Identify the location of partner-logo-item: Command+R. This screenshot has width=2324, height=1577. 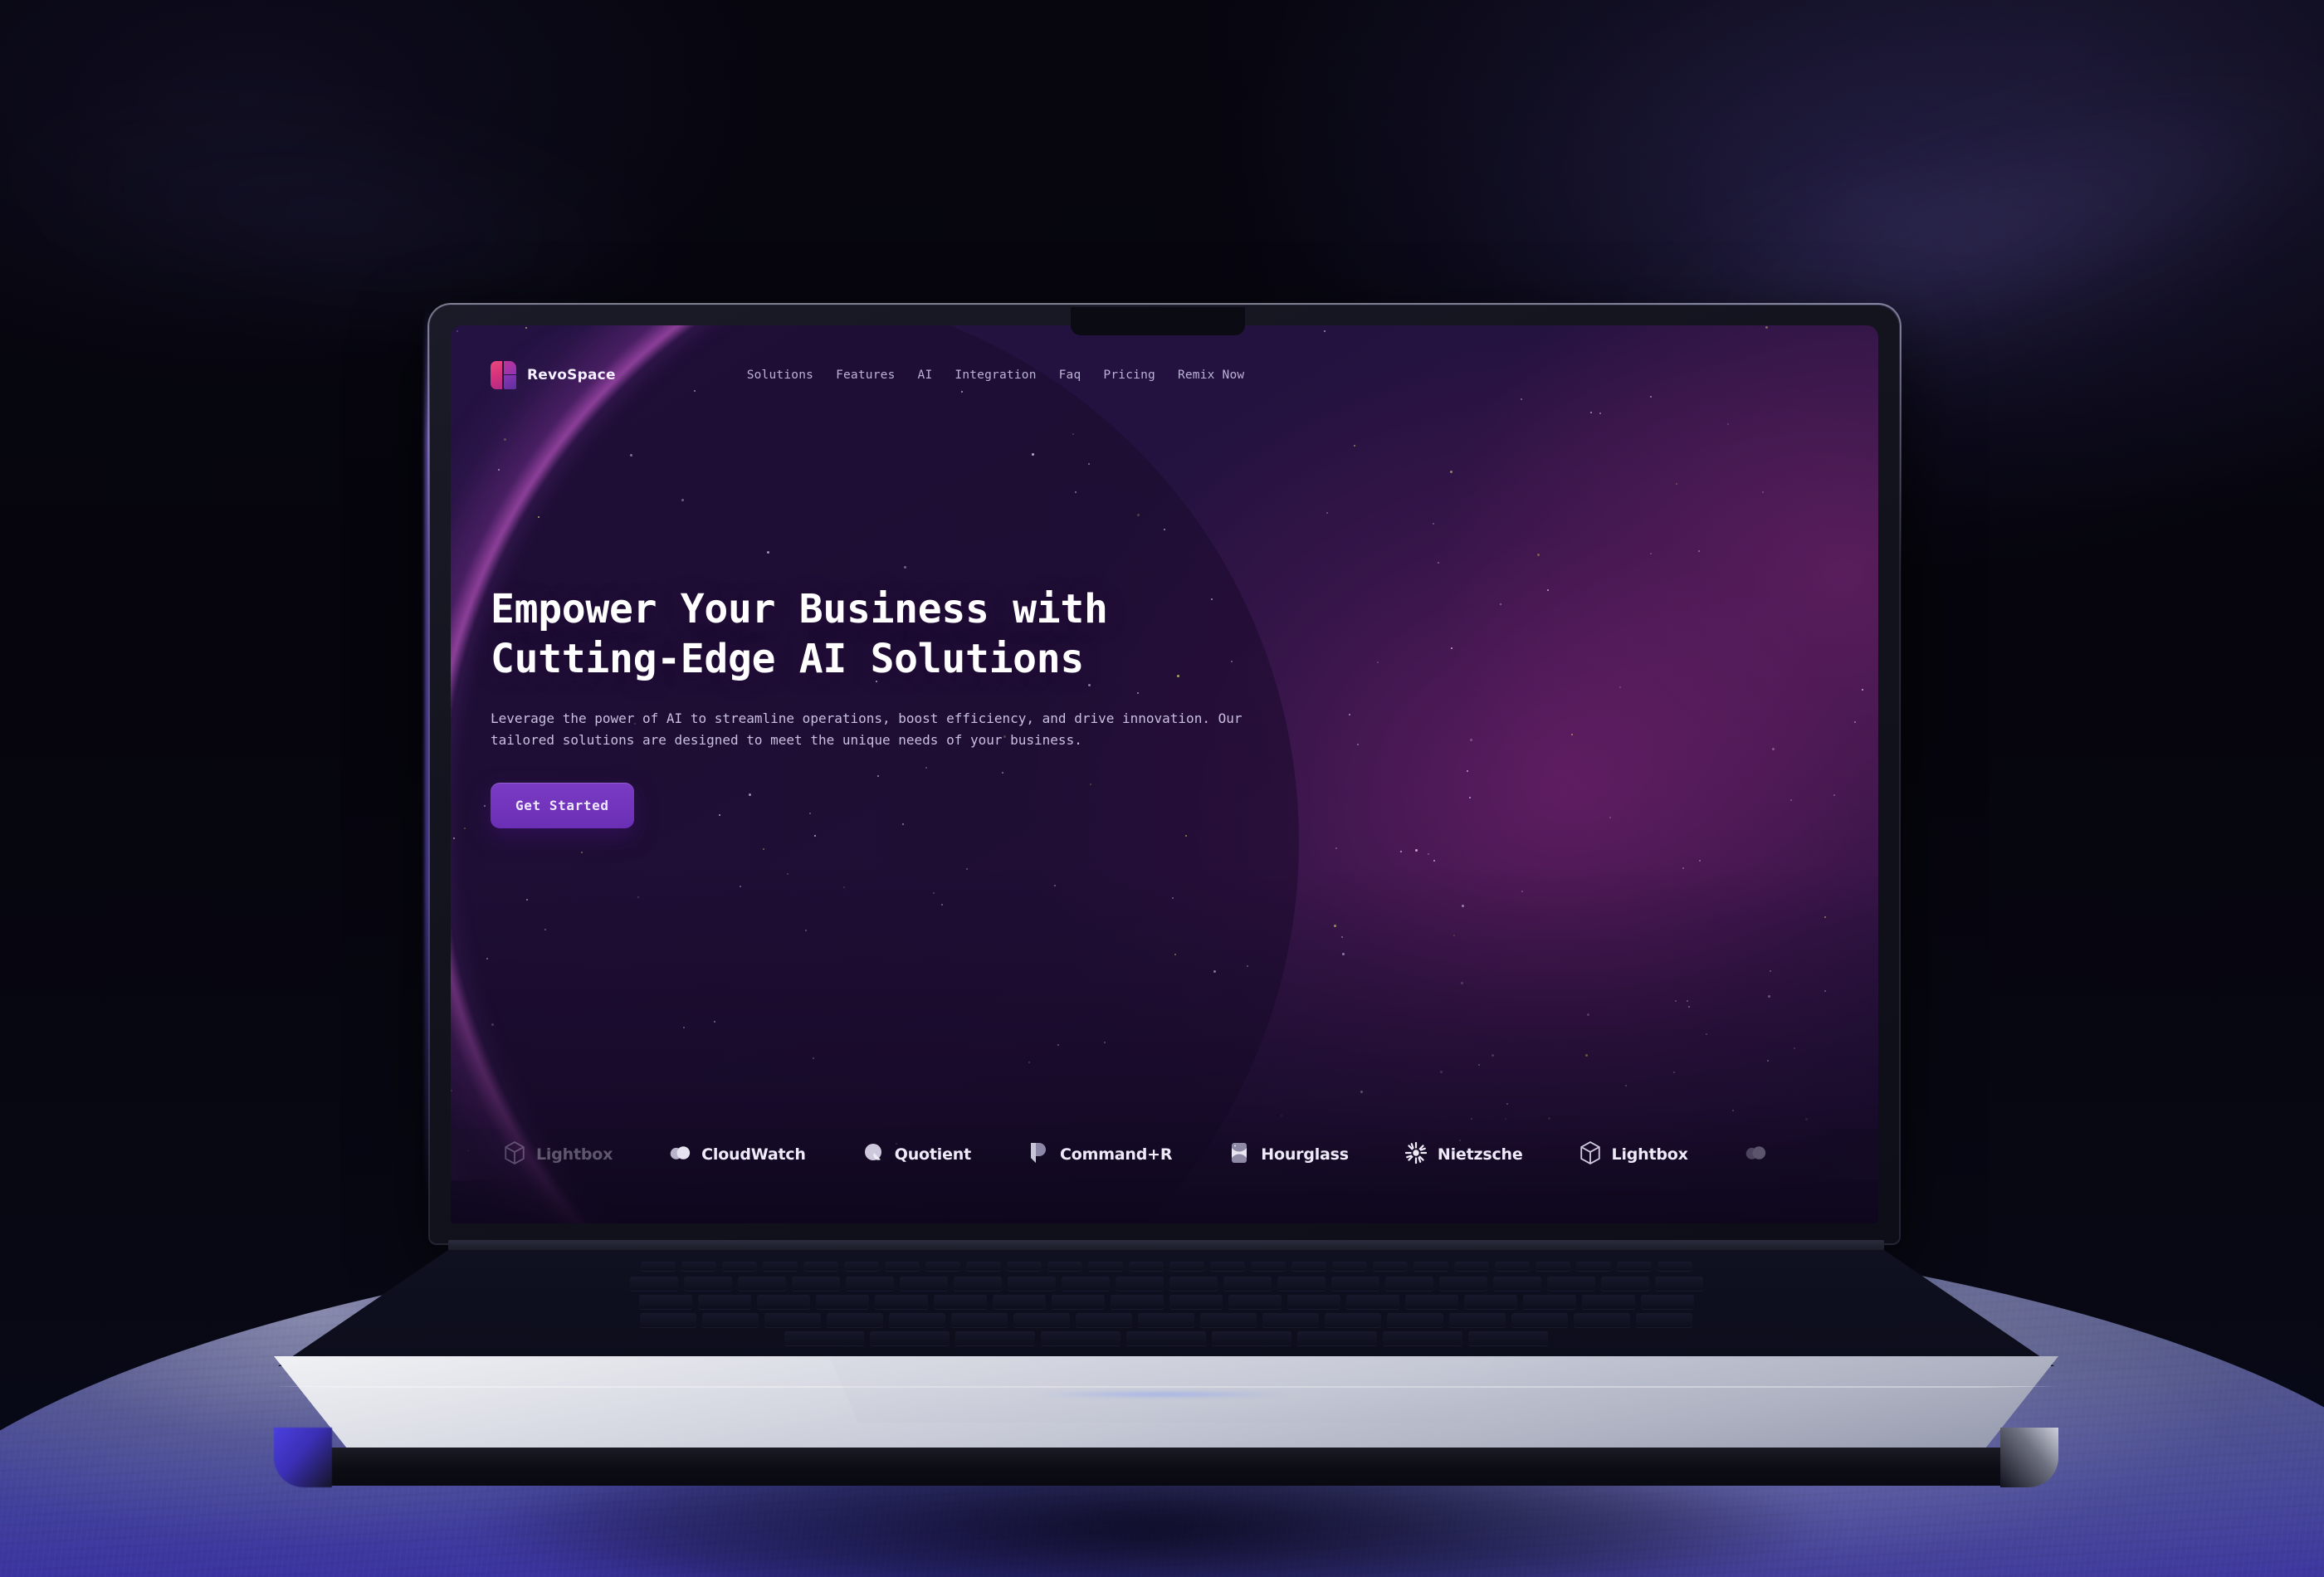
(1099, 1155).